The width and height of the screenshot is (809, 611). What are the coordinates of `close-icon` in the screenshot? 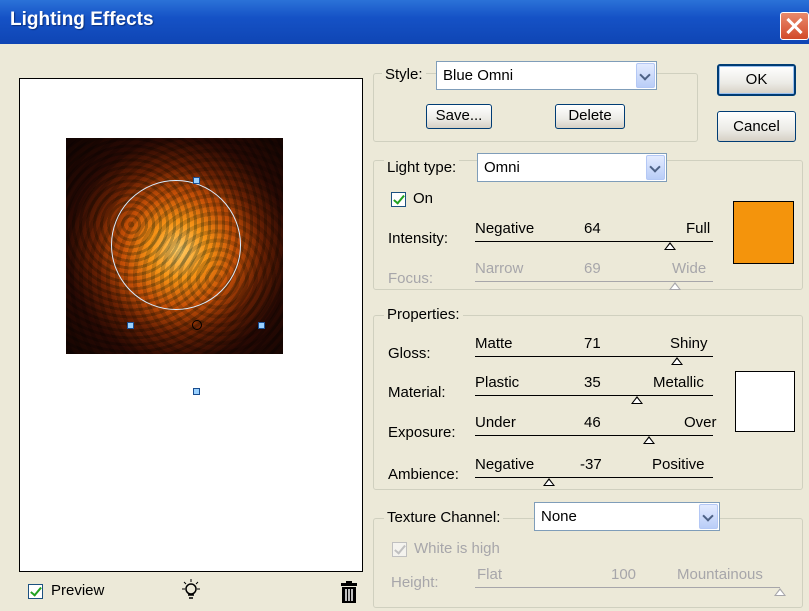 It's located at (794, 26).